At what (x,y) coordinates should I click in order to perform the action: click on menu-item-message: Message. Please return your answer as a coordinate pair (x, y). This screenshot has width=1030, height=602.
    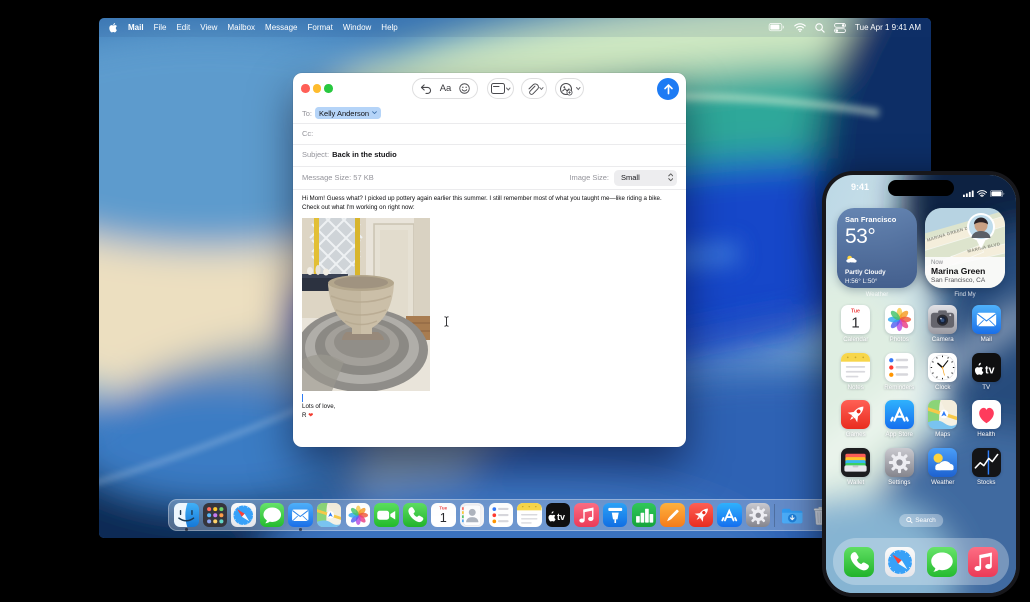
    Looking at the image, I should click on (281, 27).